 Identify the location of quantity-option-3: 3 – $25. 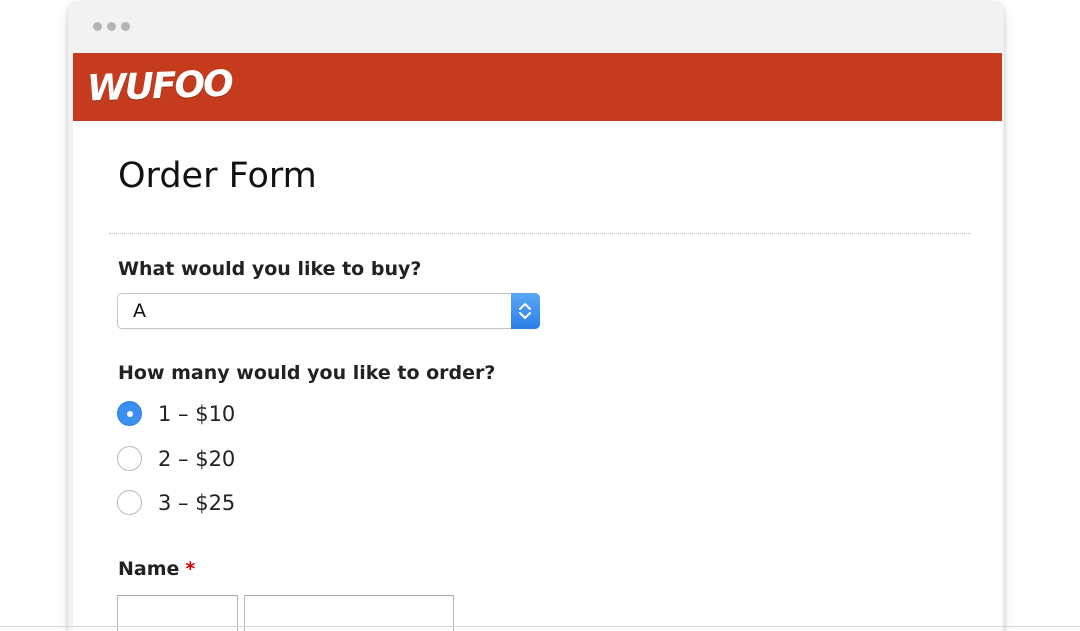
(176, 502).